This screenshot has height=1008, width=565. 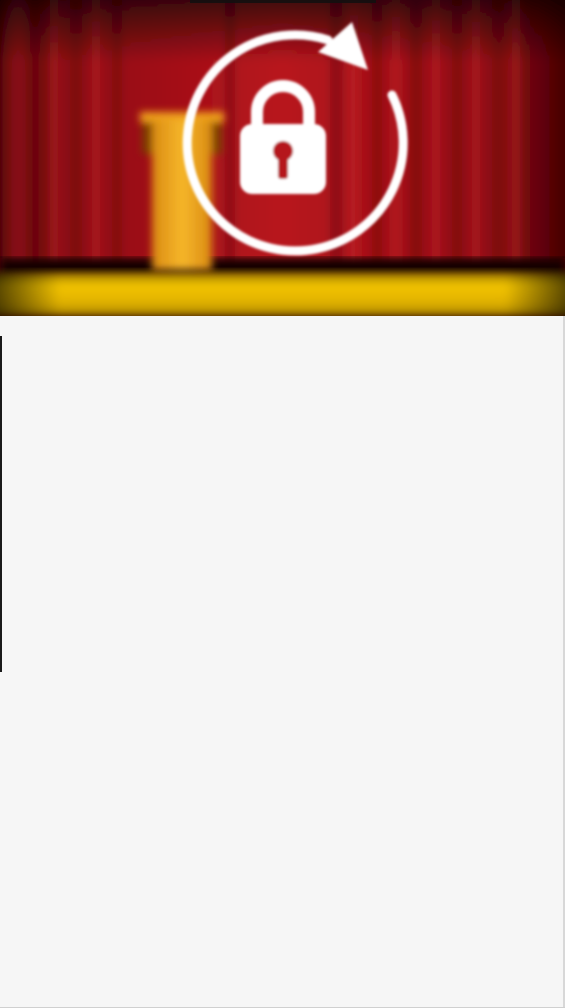 What do you see at coordinates (282, 294) in the screenshot?
I see `stage-floor` at bounding box center [282, 294].